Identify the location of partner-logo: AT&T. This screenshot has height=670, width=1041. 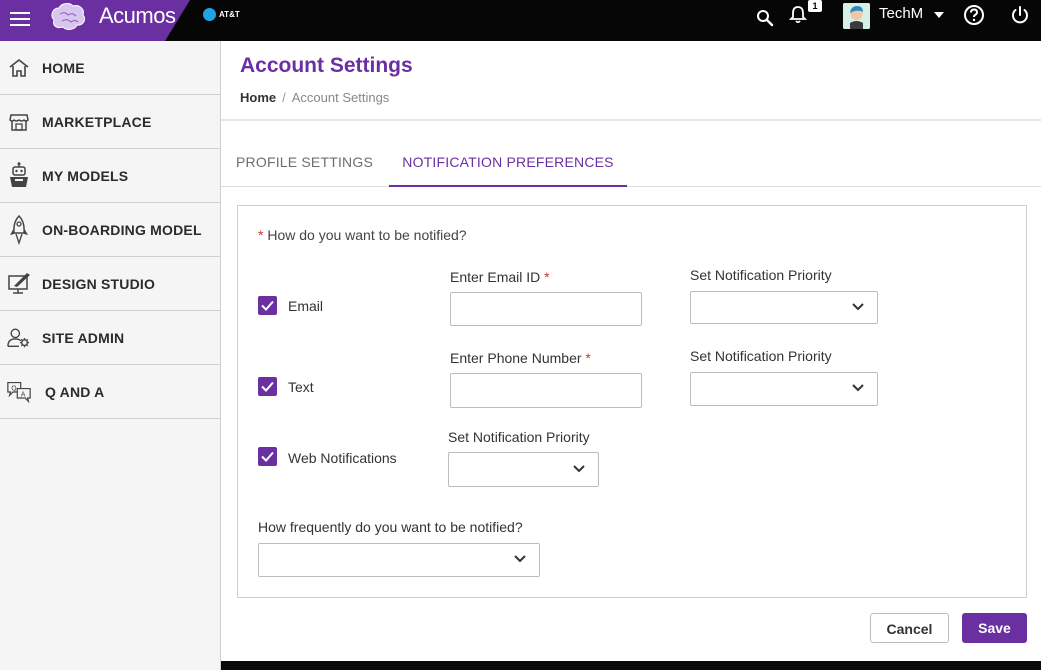
(221, 14).